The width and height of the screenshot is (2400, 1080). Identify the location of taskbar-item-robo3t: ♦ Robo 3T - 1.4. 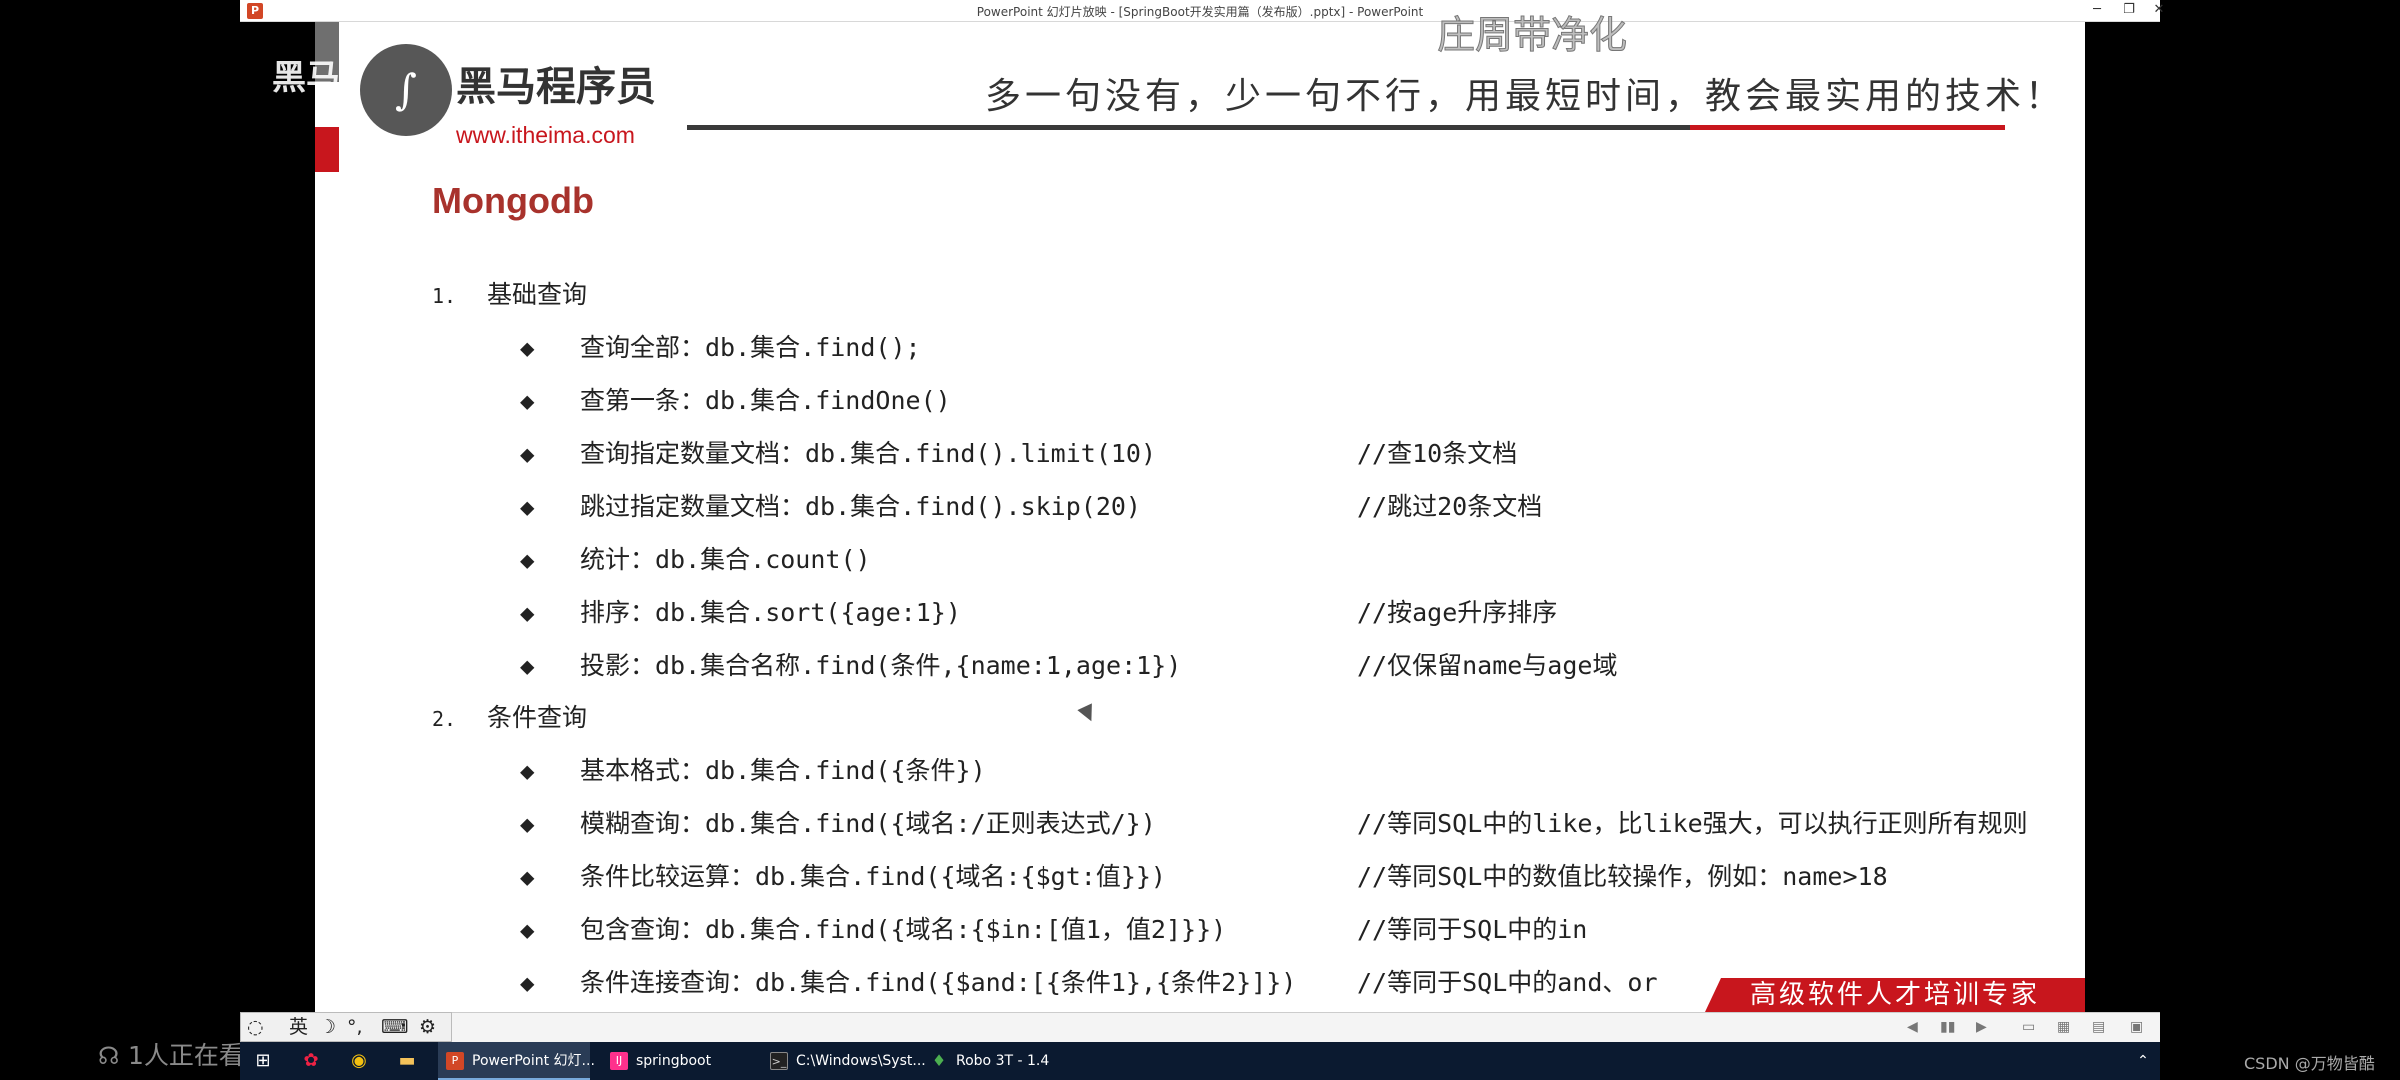
(997, 1061).